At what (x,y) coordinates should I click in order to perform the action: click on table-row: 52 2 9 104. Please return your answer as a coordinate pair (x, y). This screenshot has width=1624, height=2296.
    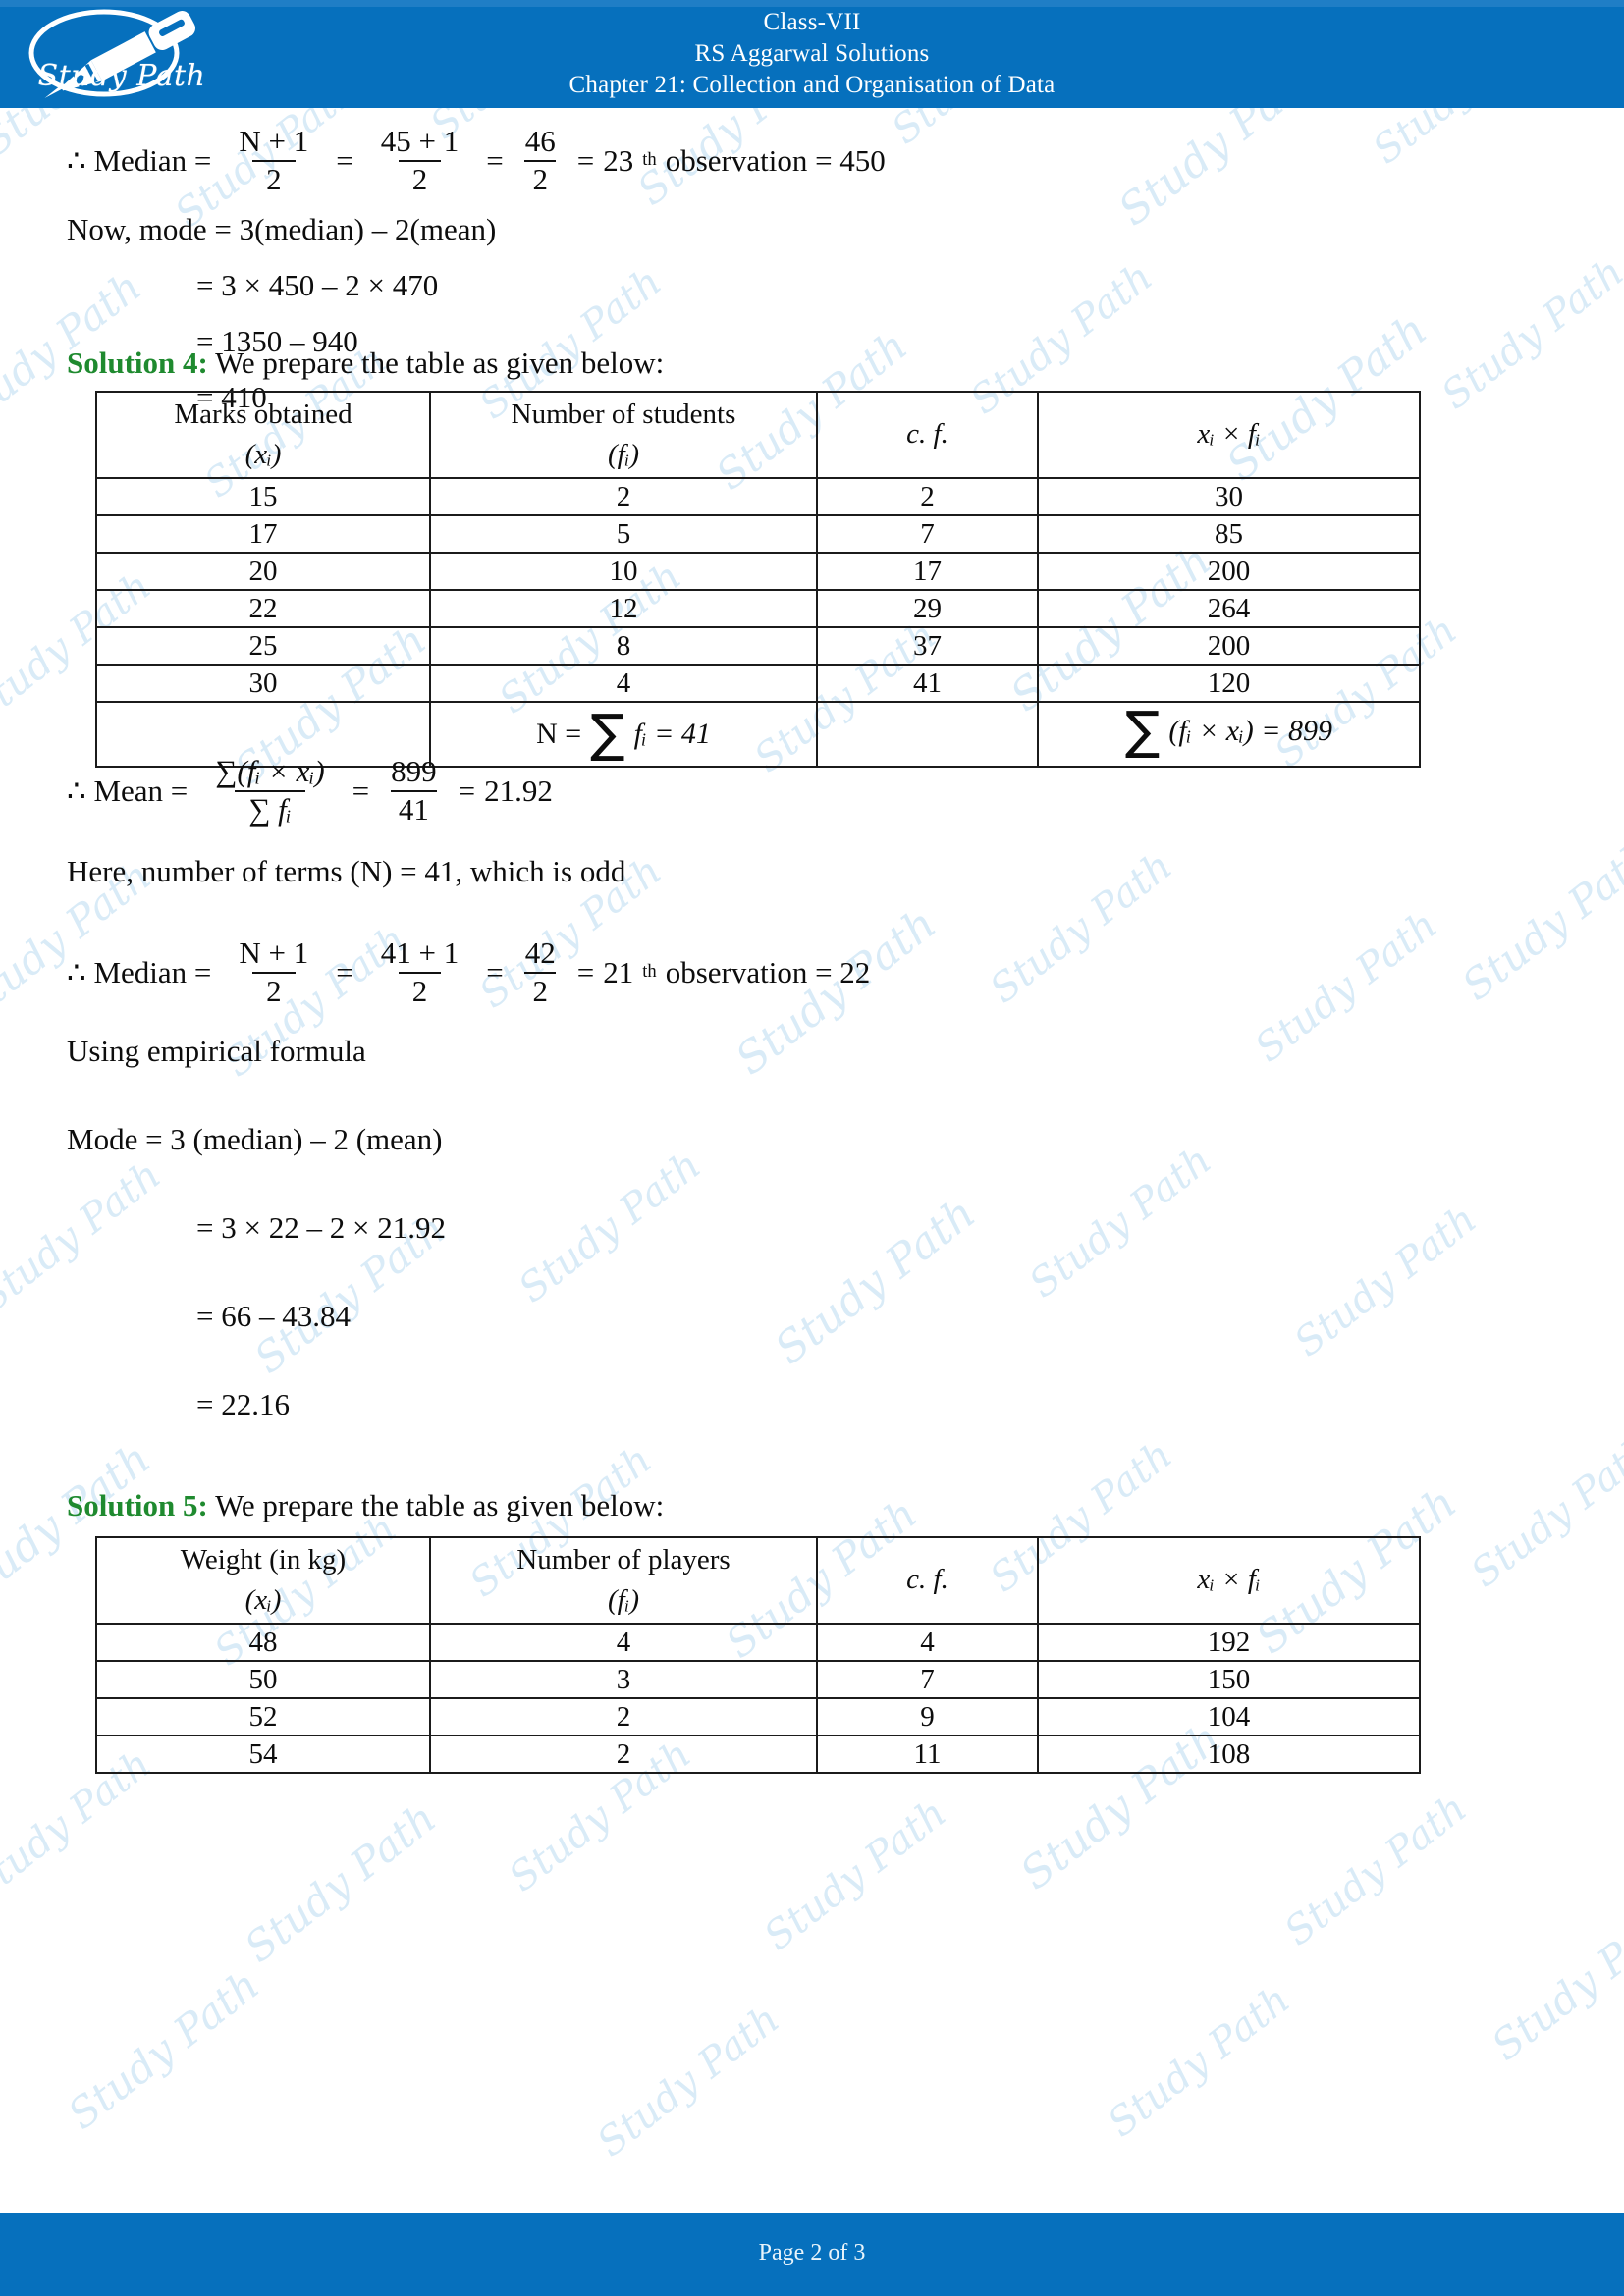
    Looking at the image, I should click on (758, 1716).